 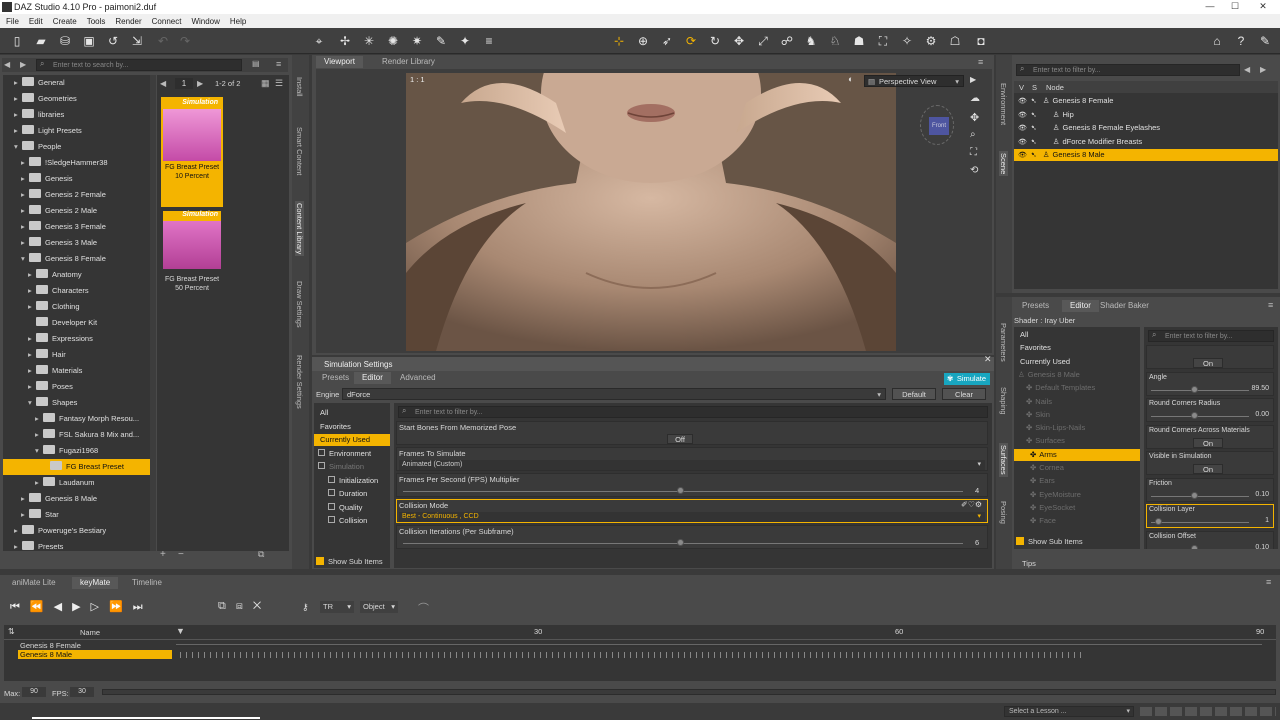 What do you see at coordinates (1077, 362) in the screenshot?
I see `surface-item: Currently Used` at bounding box center [1077, 362].